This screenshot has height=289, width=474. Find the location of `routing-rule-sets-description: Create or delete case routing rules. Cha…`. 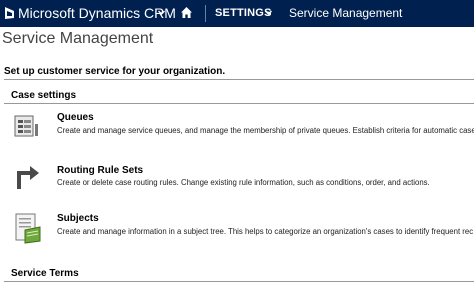

routing-rule-sets-description: Create or delete case routing rules. Cha… is located at coordinates (243, 182).